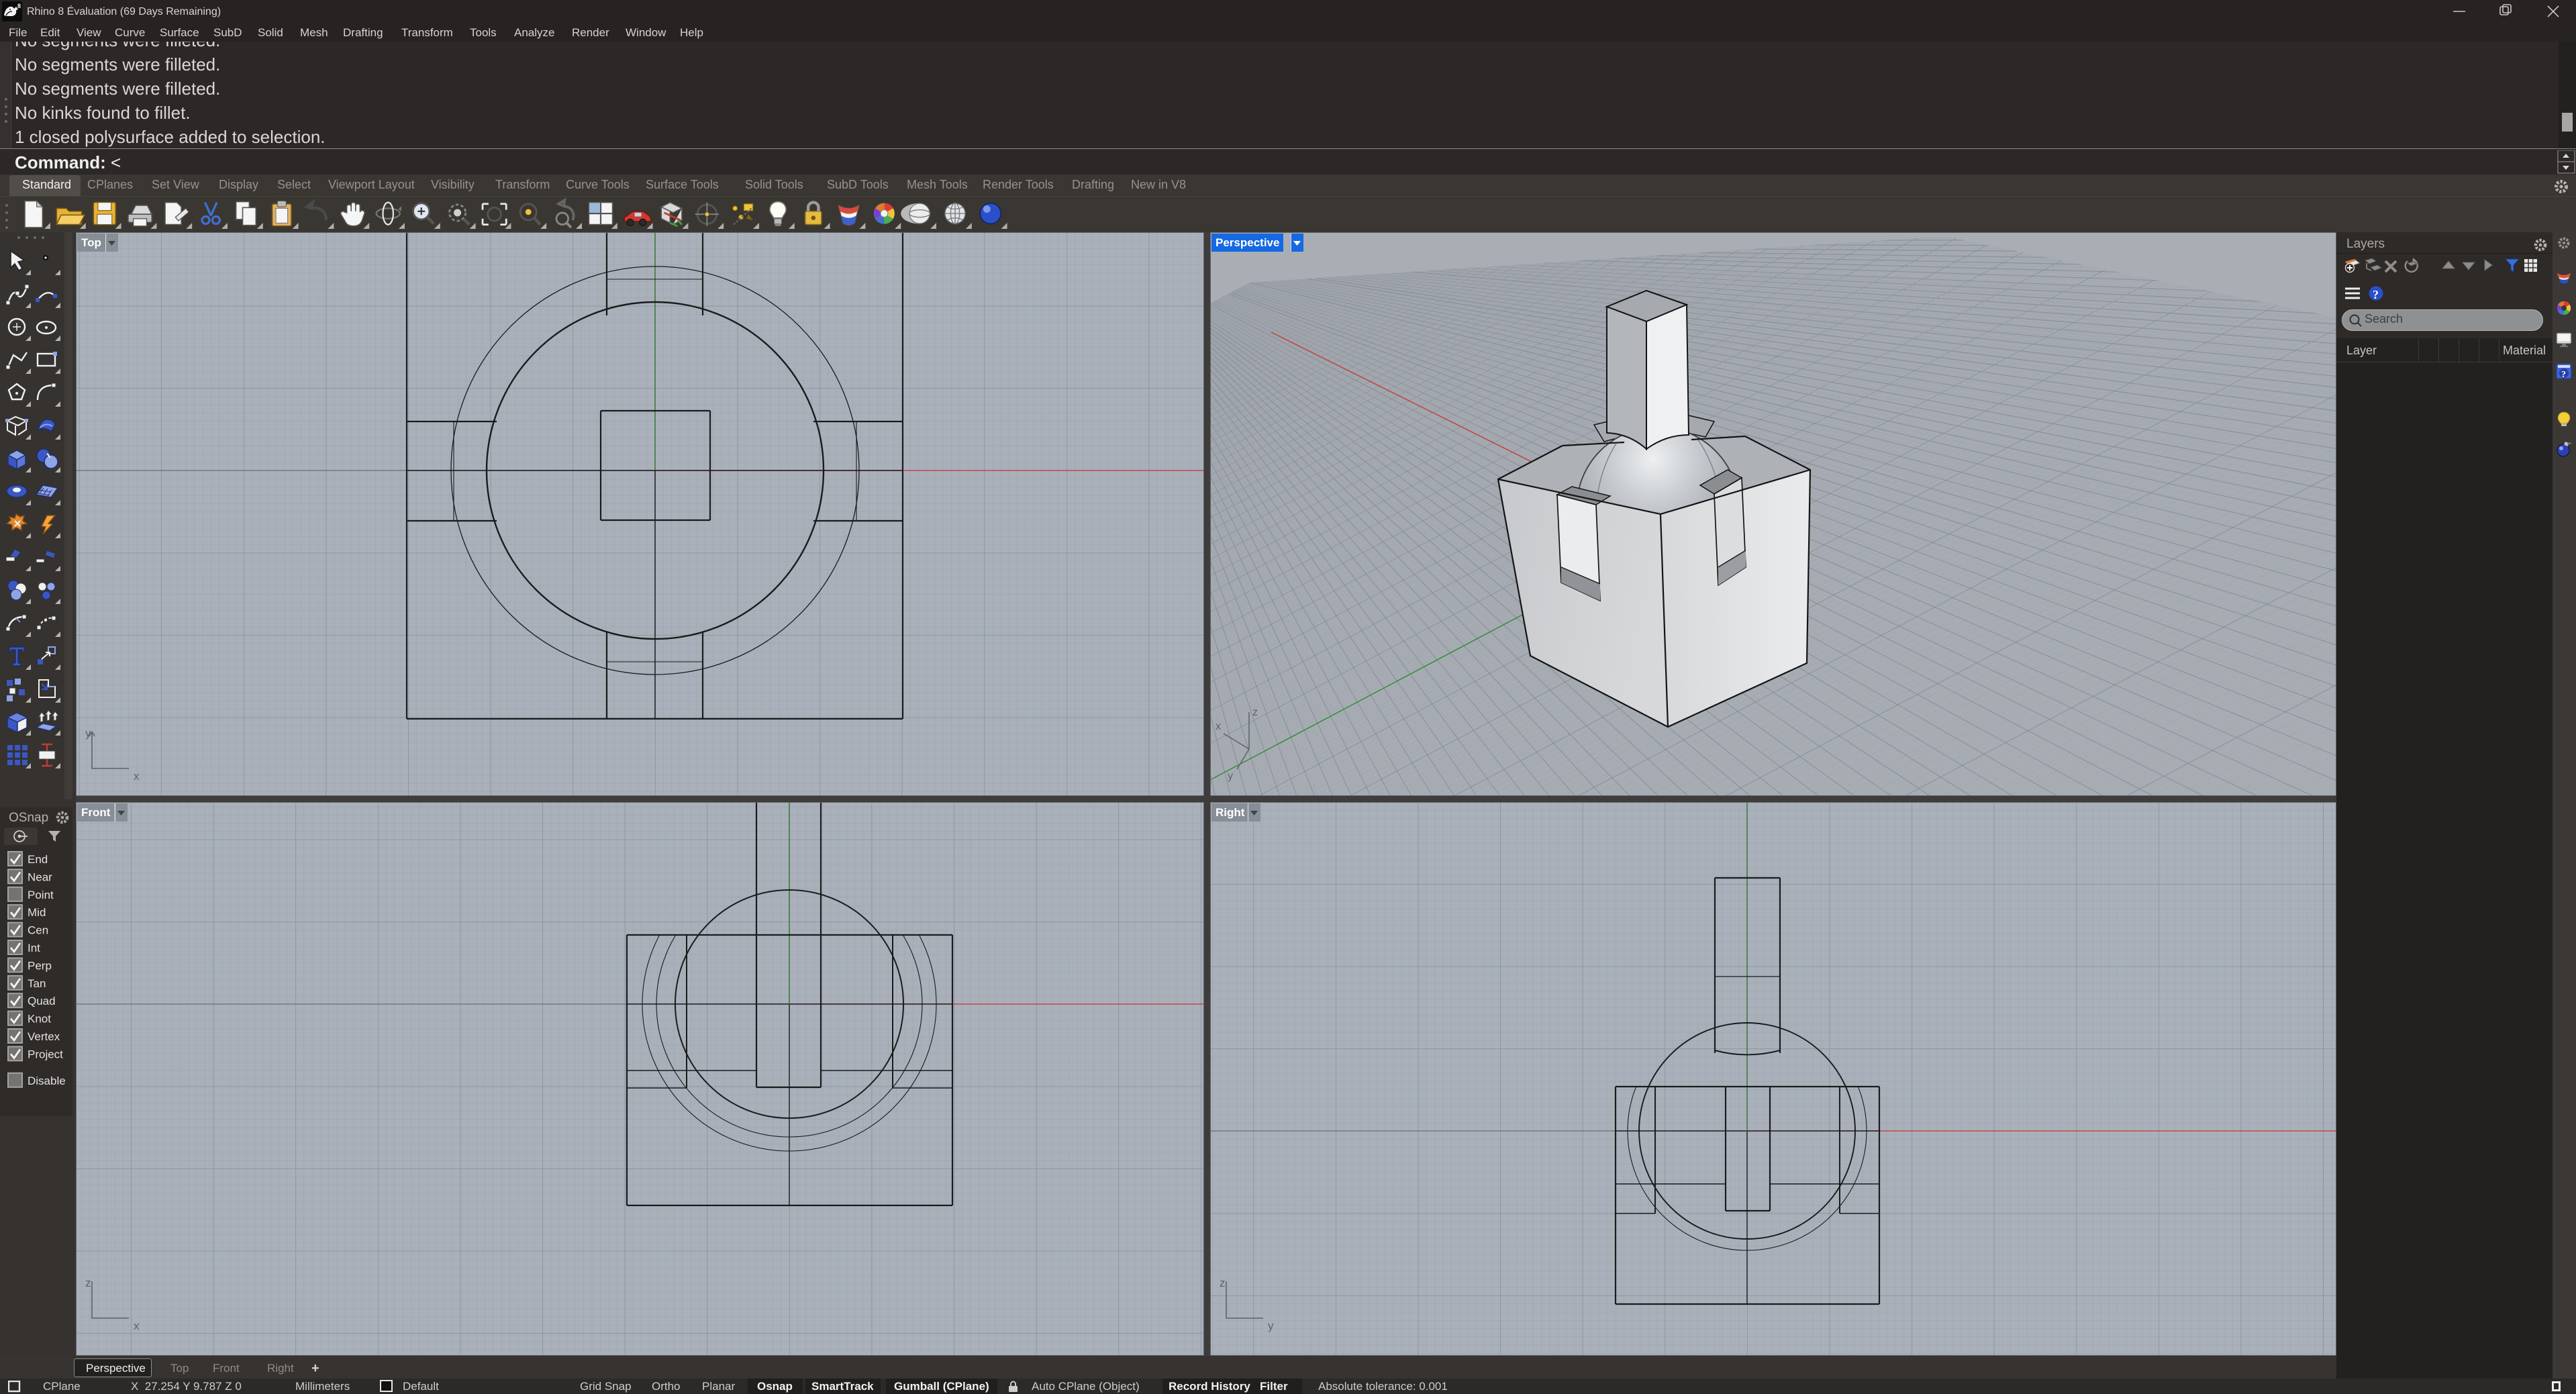 This screenshot has width=2576, height=1394. I want to click on svg-text: End, so click(38, 860).